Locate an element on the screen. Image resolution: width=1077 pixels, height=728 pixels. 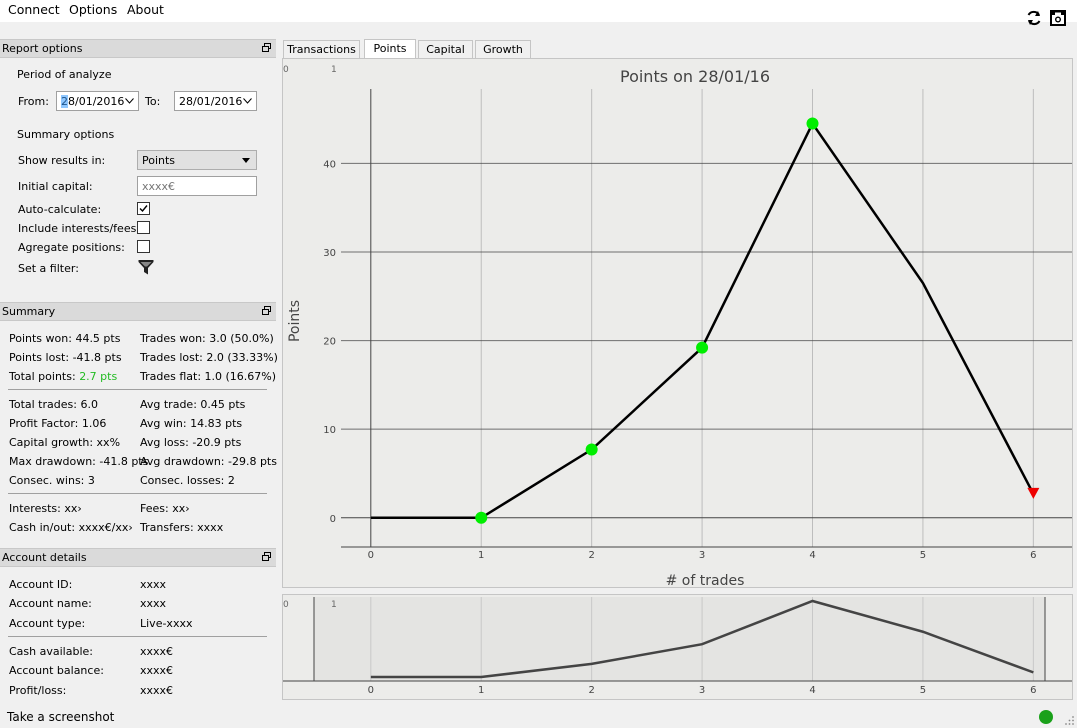
account-type-label: Account type: is located at coordinates (47, 623).